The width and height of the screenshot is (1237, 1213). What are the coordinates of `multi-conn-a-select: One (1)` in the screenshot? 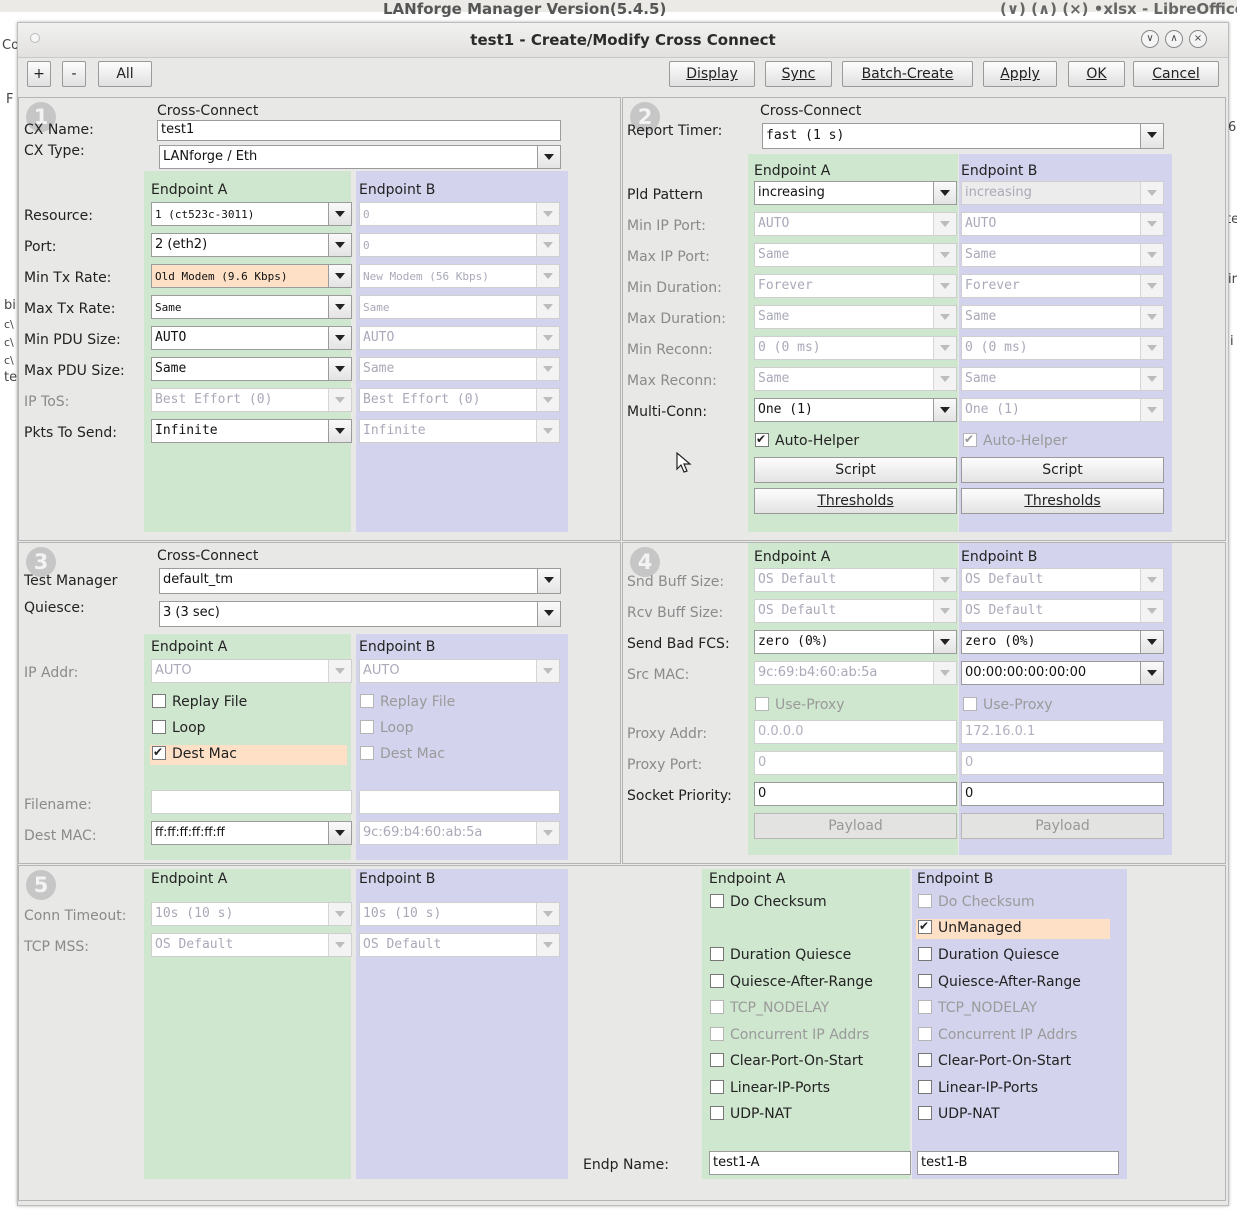 It's located at (855, 410).